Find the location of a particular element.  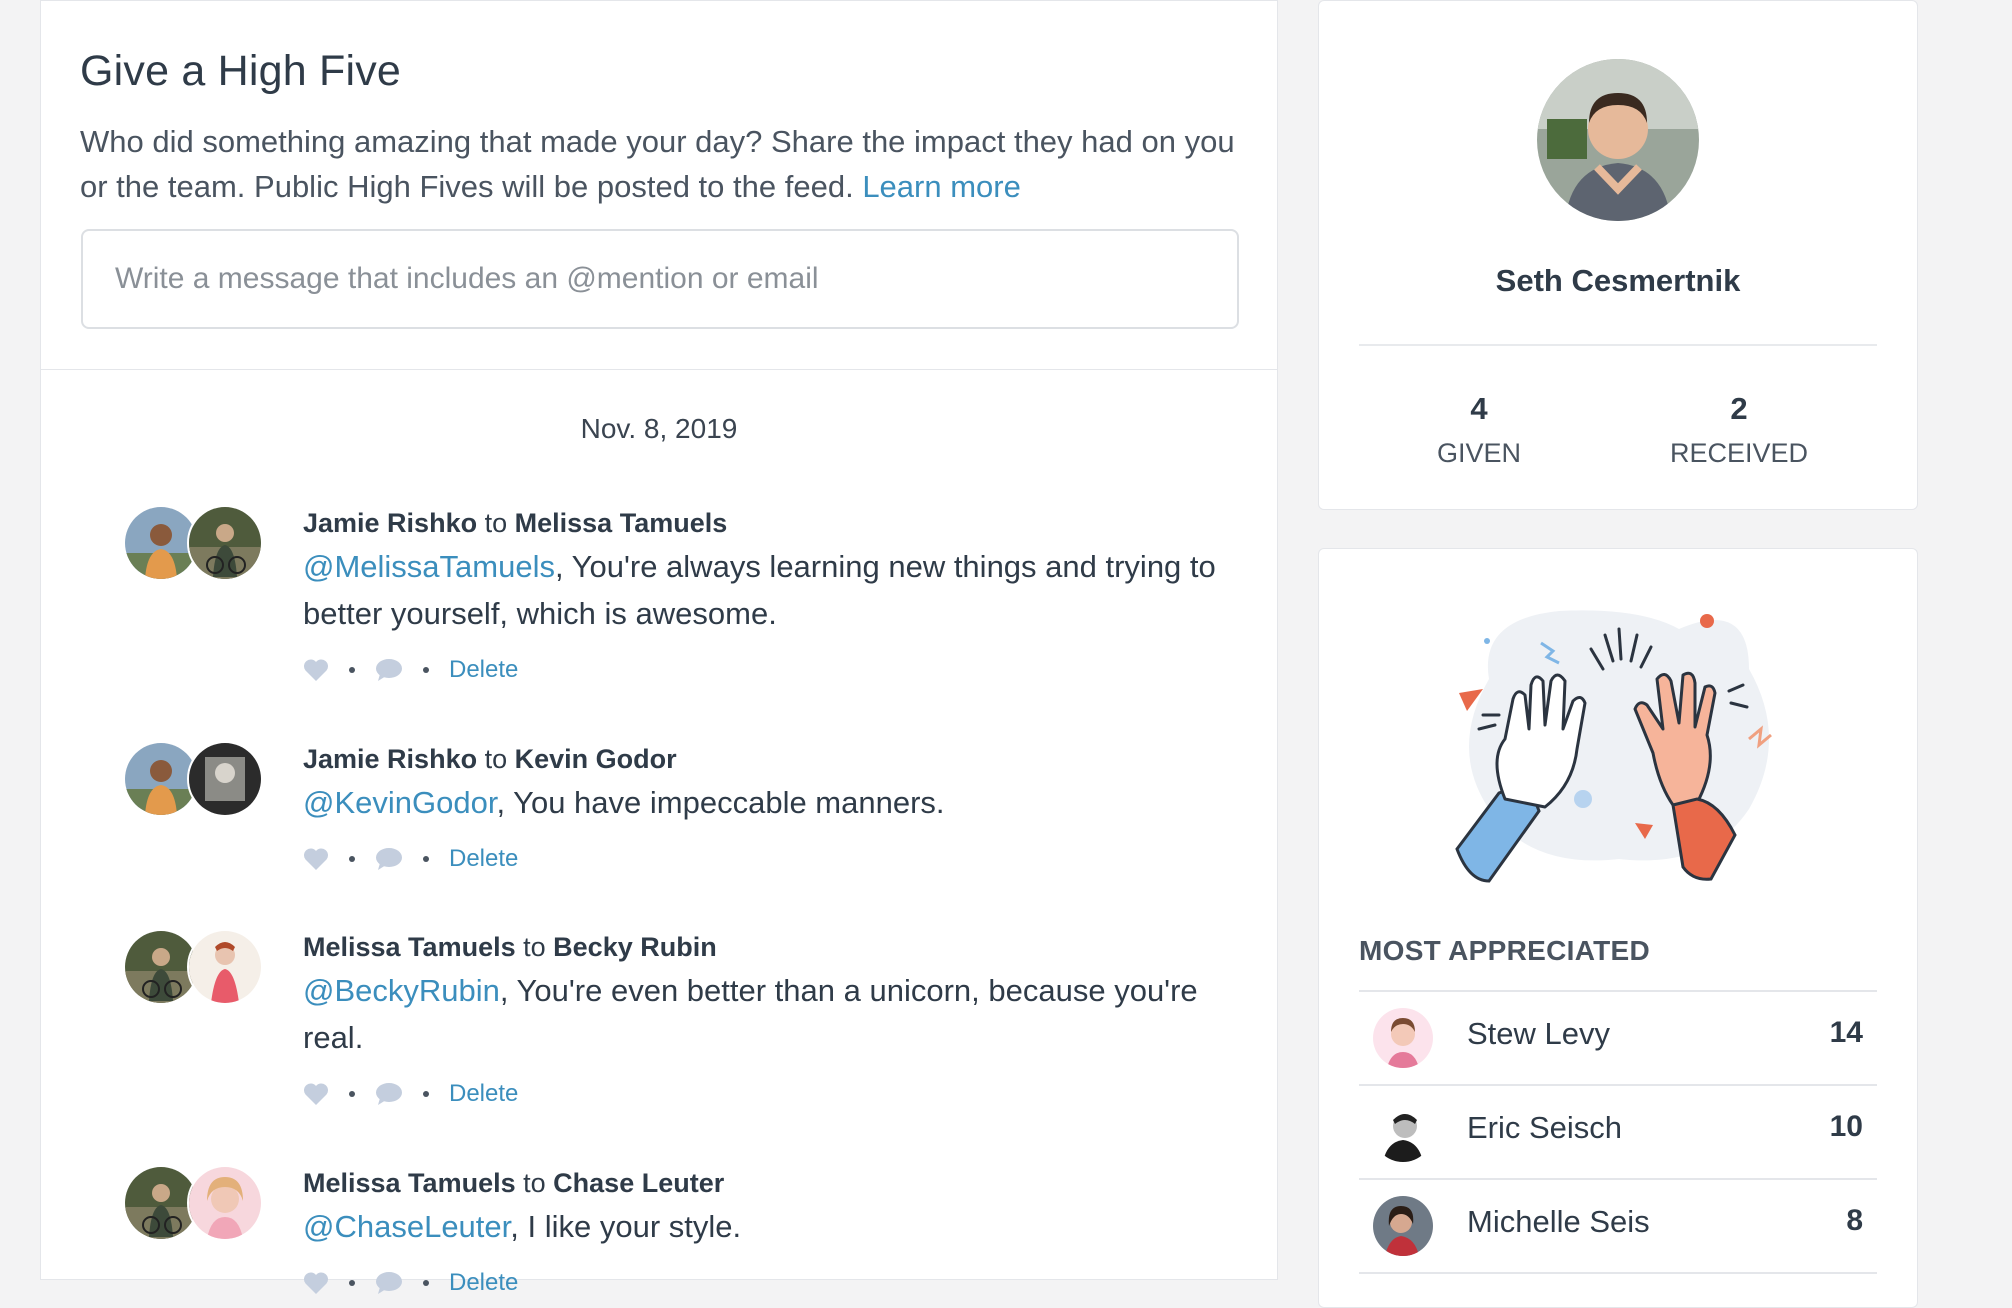

person-name: Stew Levy is located at coordinates (1539, 1033).